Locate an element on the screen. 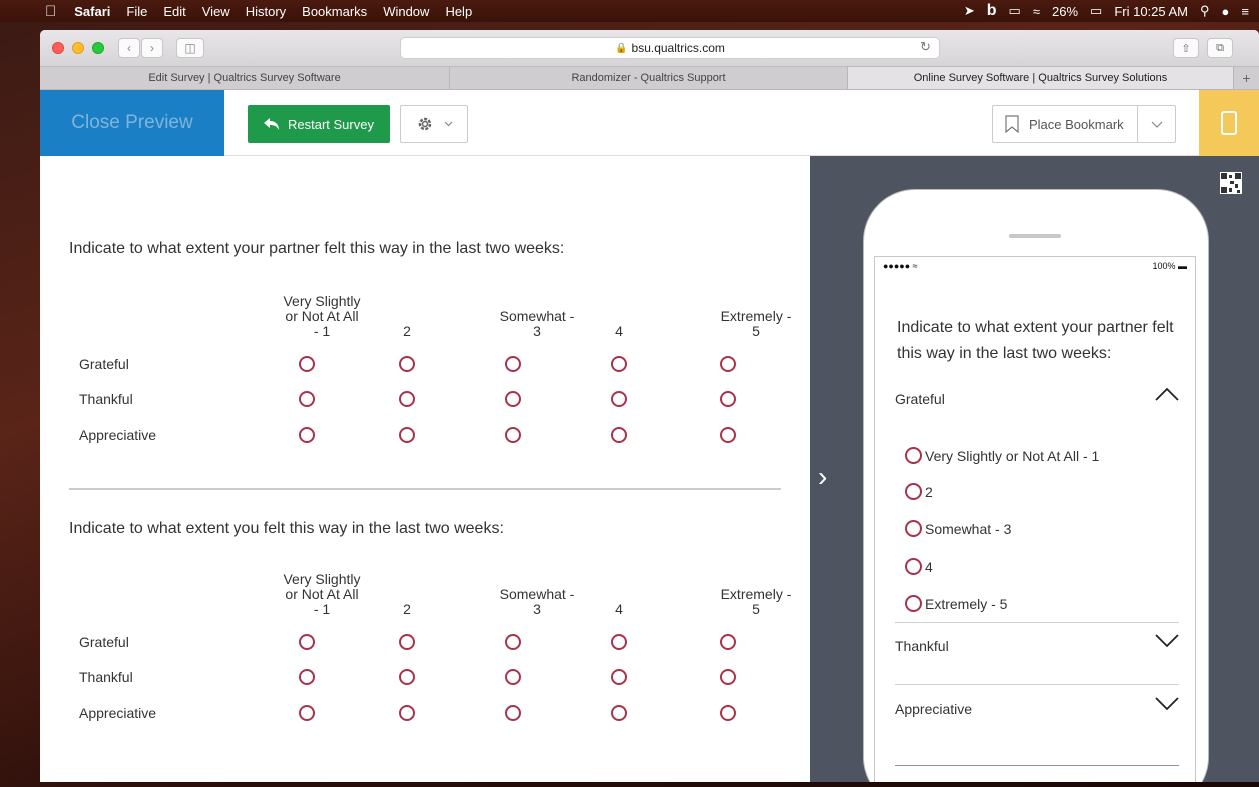 The height and width of the screenshot is (787, 1259). gear-icon is located at coordinates (424, 124).